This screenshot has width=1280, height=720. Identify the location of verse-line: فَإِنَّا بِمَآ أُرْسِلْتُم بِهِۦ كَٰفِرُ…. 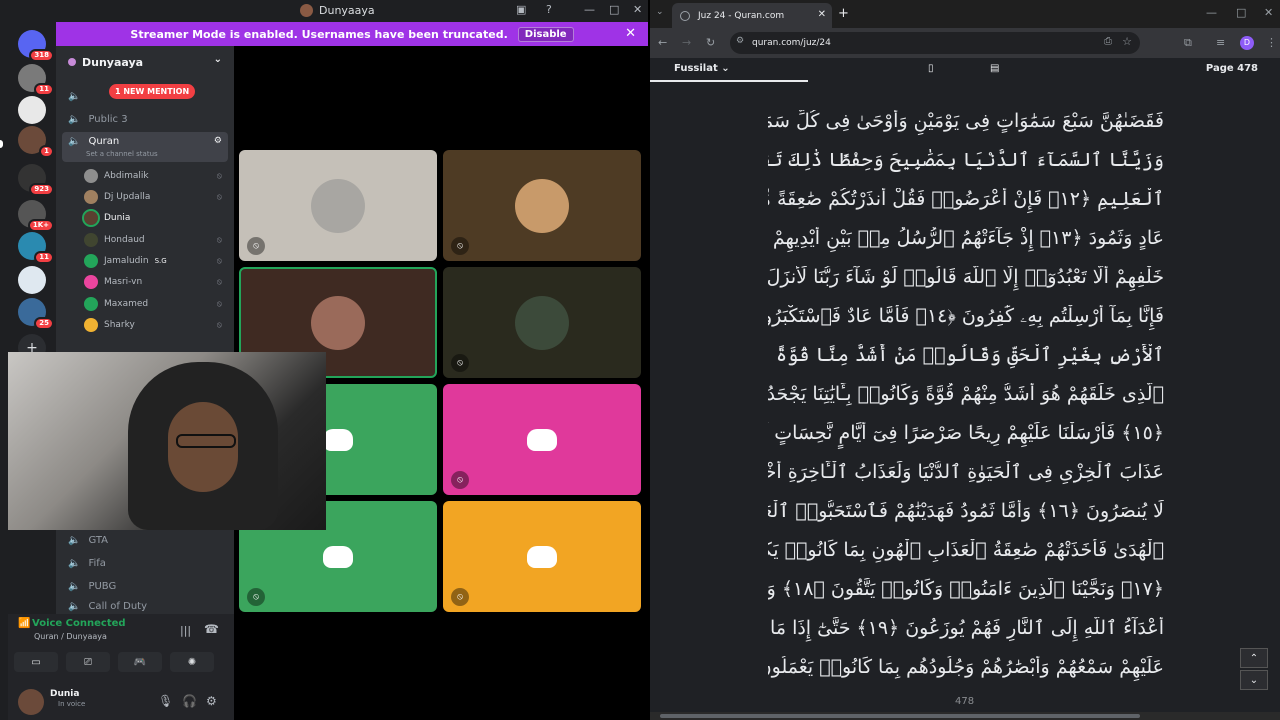
(966, 319).